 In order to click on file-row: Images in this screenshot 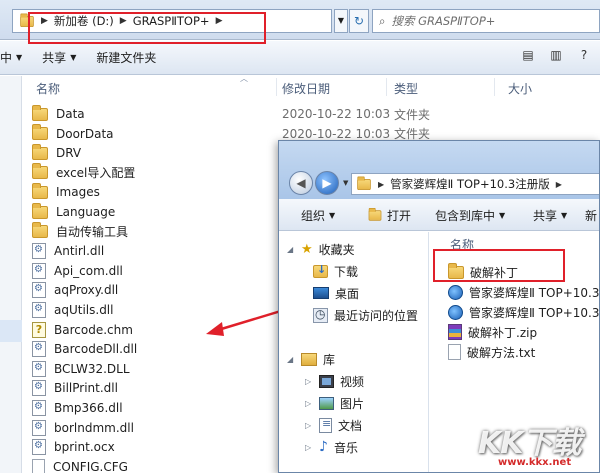, I will do `click(66, 192)`.